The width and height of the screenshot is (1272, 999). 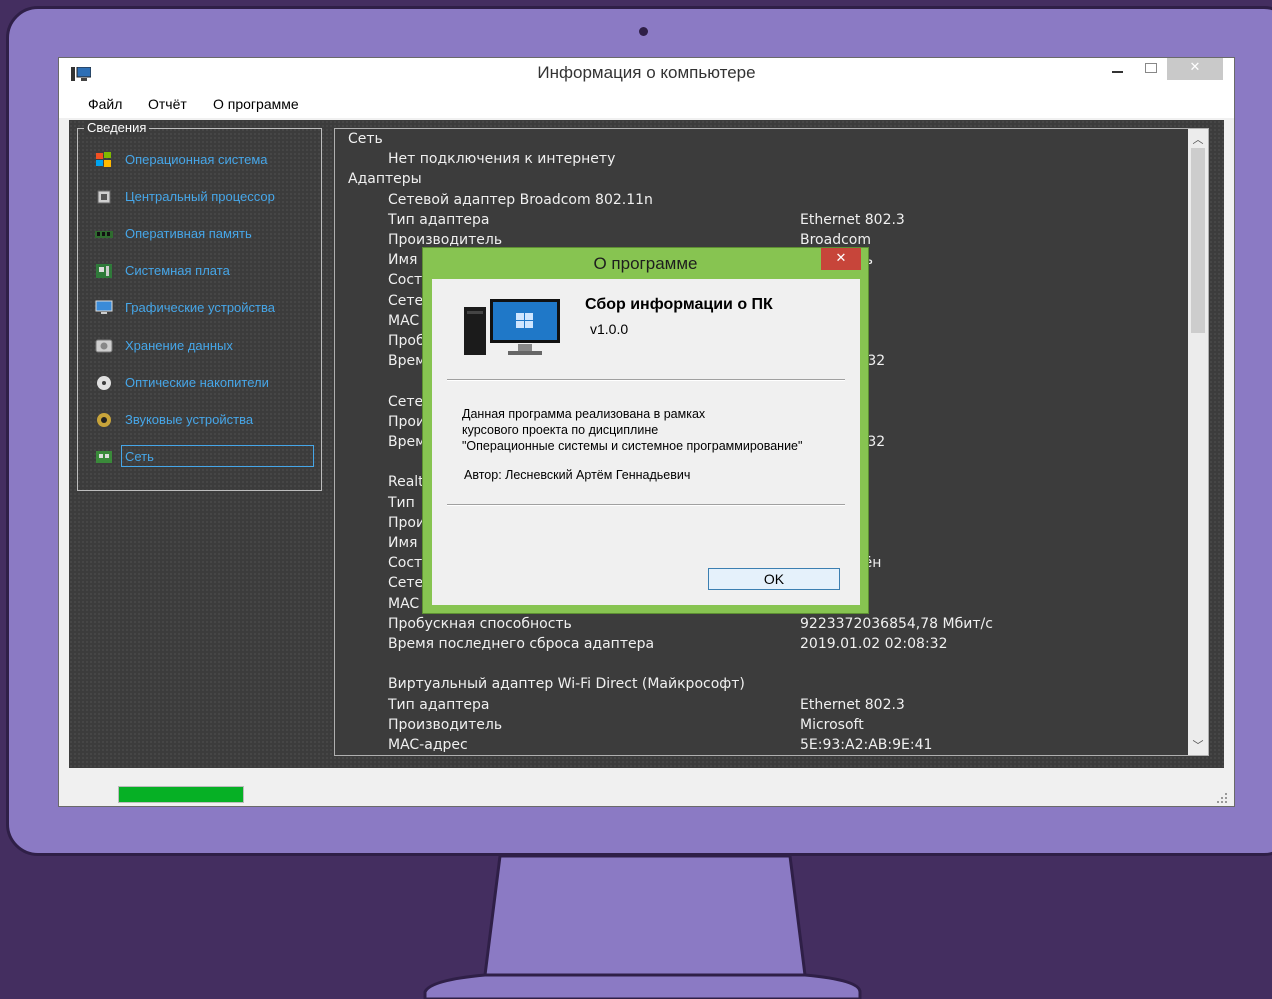 What do you see at coordinates (774, 579) in the screenshot?
I see `ok-button: OK` at bounding box center [774, 579].